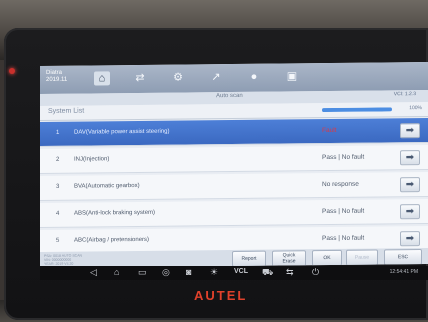 This screenshot has height=322, width=428. Describe the element at coordinates (116, 272) in the screenshot. I see `home-nav-icon: ⌂` at that location.